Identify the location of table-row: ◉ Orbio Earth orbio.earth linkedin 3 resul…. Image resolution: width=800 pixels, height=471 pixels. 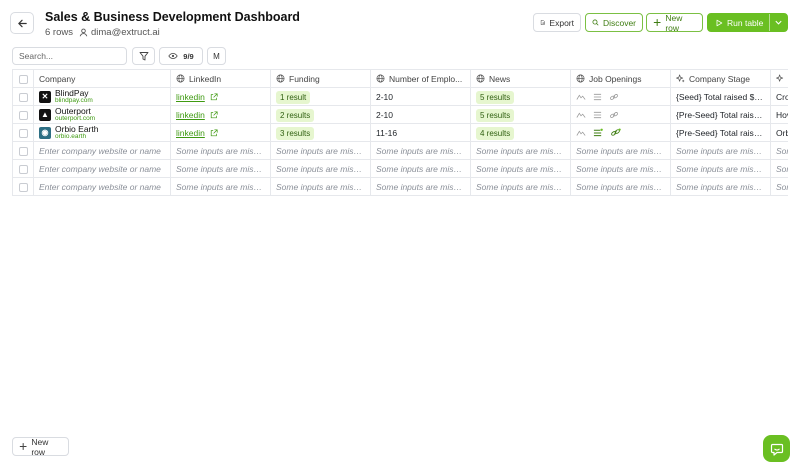
(400, 132).